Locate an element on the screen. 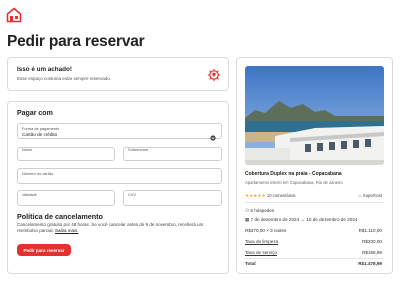 The height and width of the screenshot is (285, 400). page-title: Pedir para reservar is located at coordinates (76, 41).